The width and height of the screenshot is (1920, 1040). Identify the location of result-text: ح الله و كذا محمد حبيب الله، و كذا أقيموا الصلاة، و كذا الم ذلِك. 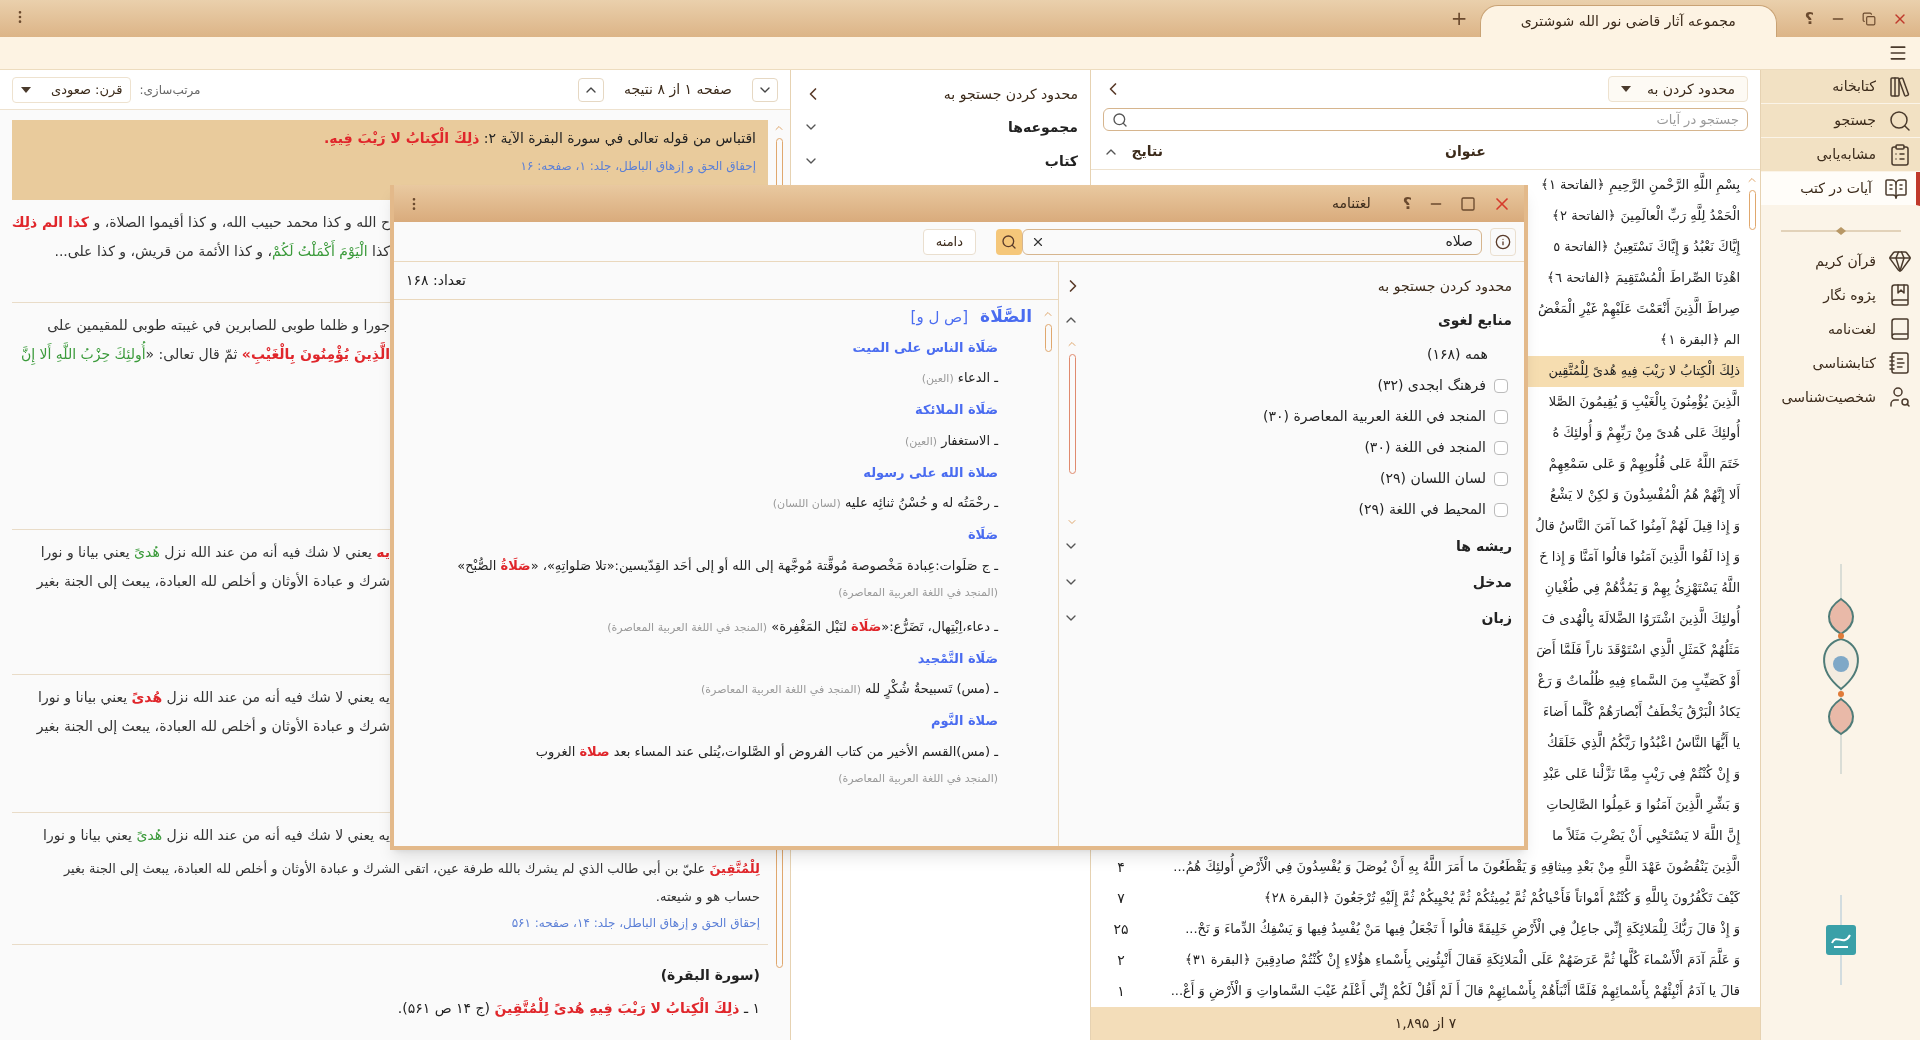
(201, 222).